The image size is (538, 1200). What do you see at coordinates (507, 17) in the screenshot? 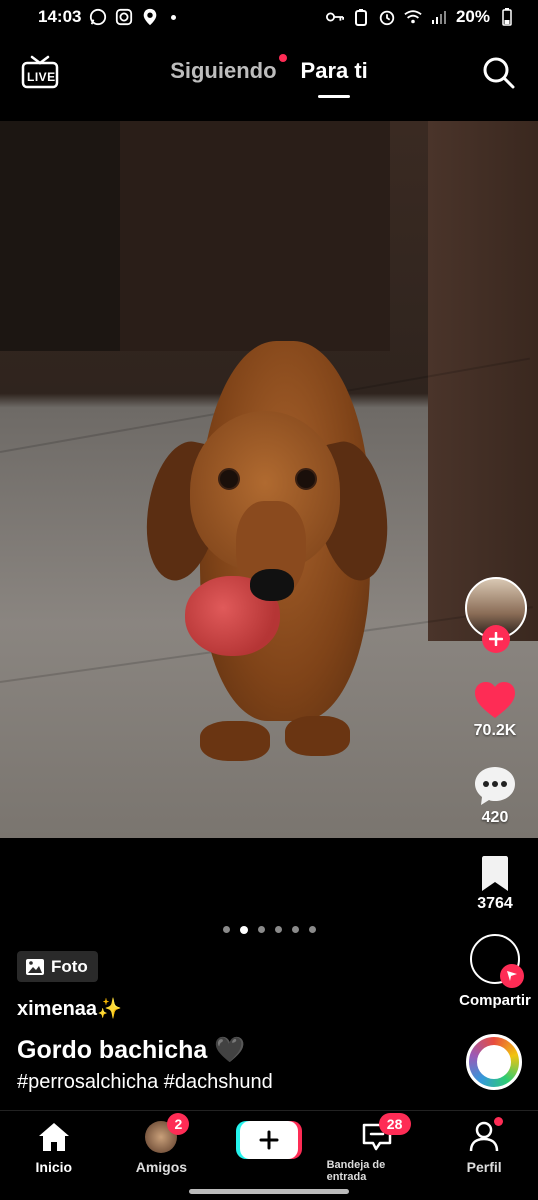
I see `battery-icon` at bounding box center [507, 17].